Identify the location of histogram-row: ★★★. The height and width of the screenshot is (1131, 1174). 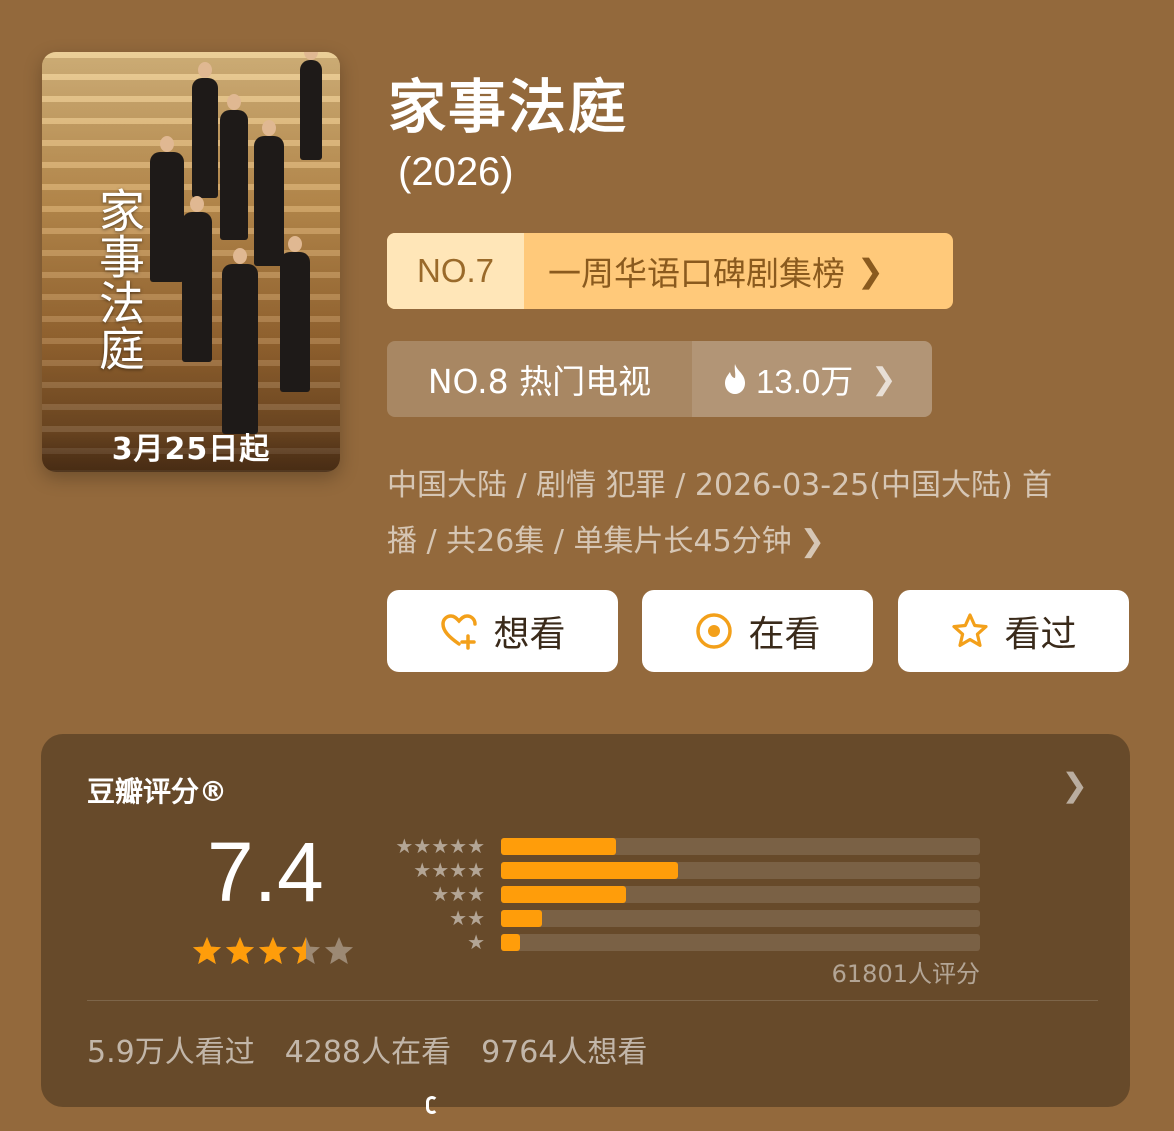
(680, 894).